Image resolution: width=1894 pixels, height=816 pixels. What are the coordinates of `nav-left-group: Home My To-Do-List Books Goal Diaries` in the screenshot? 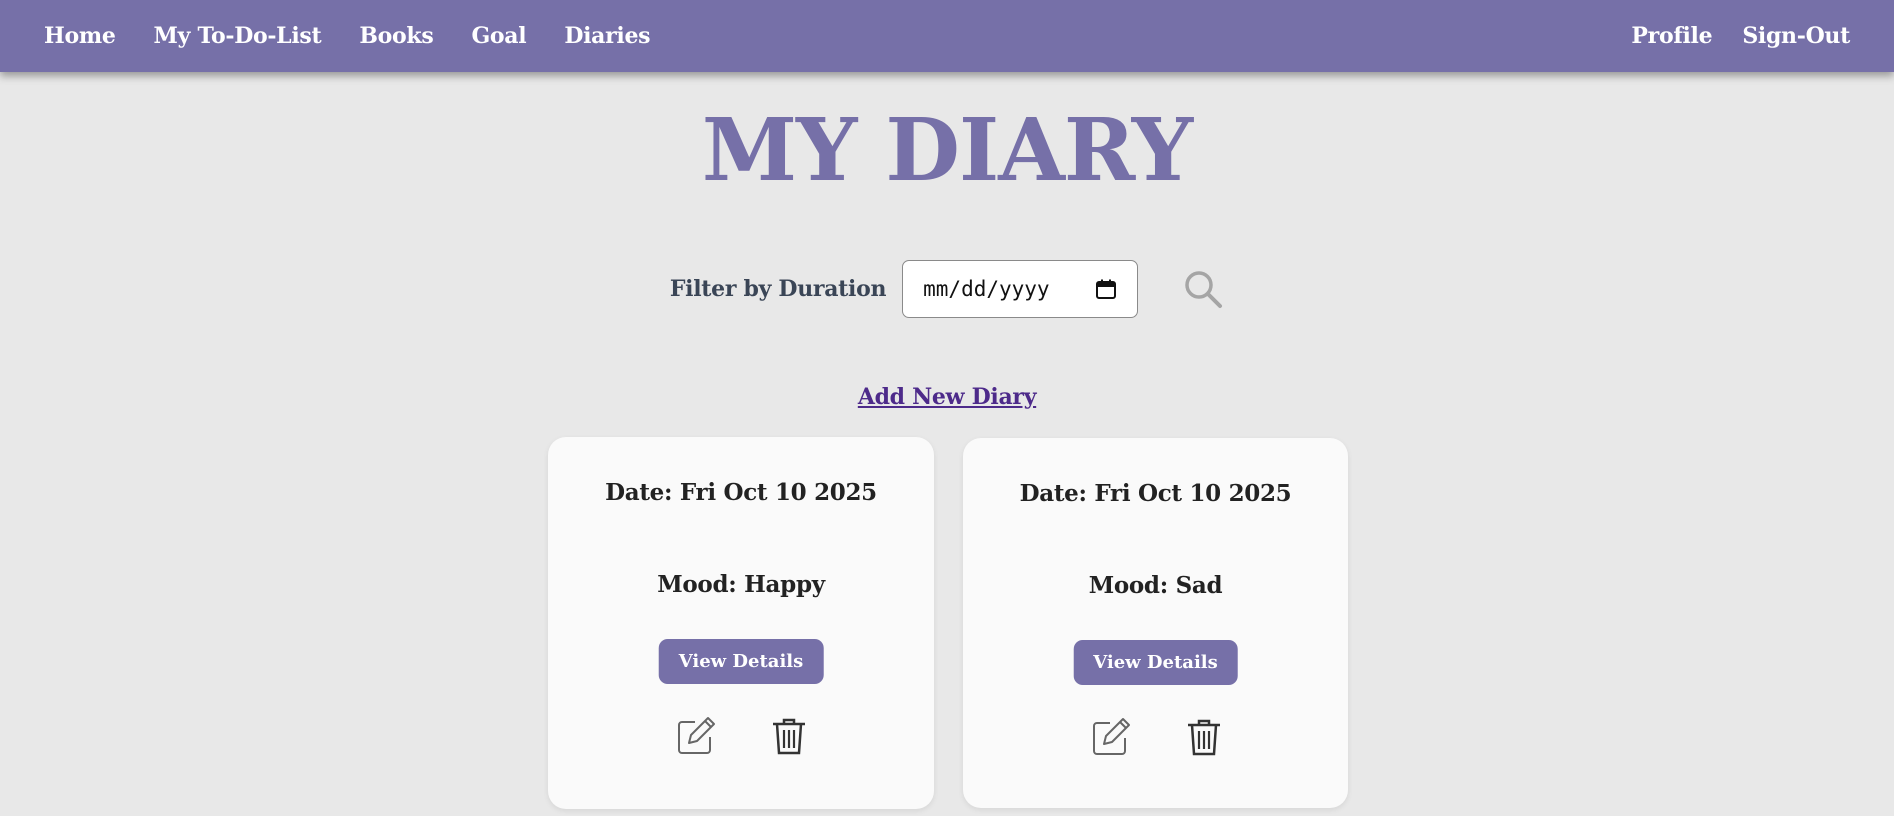 It's located at (366, 36).